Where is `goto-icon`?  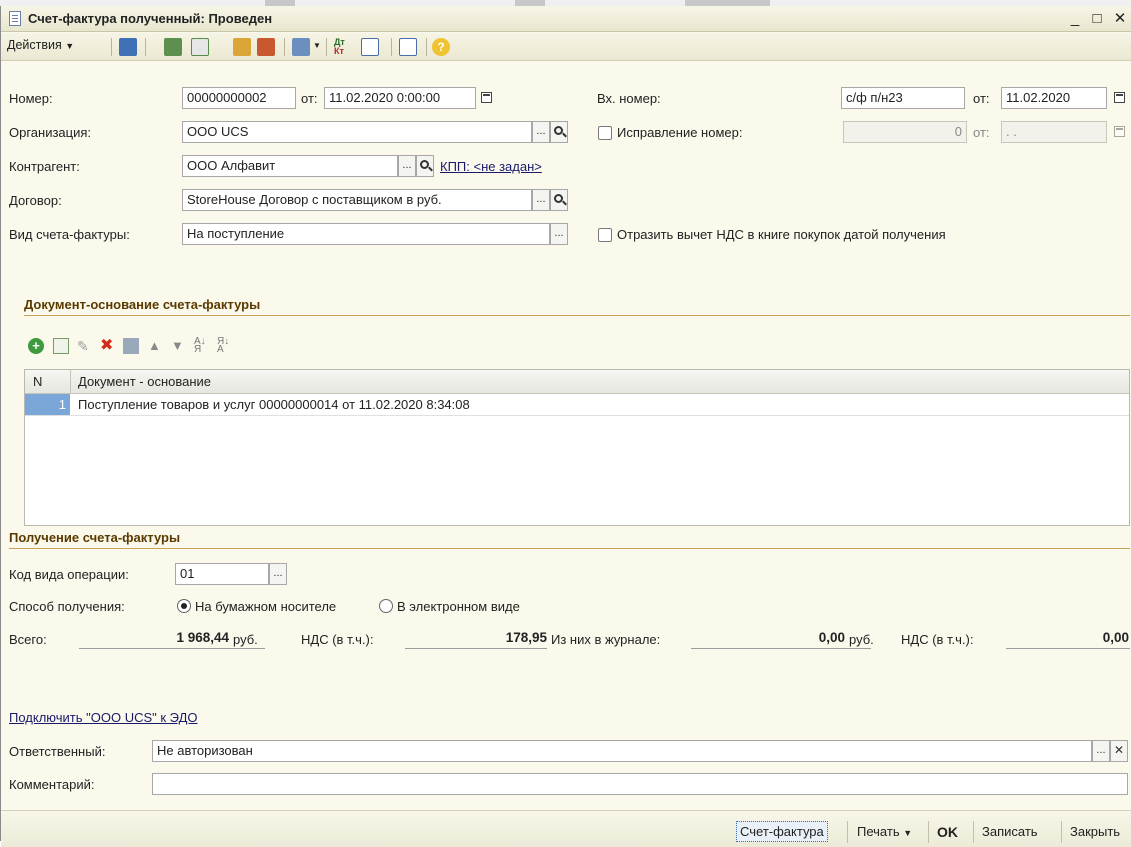 goto-icon is located at coordinates (301, 47).